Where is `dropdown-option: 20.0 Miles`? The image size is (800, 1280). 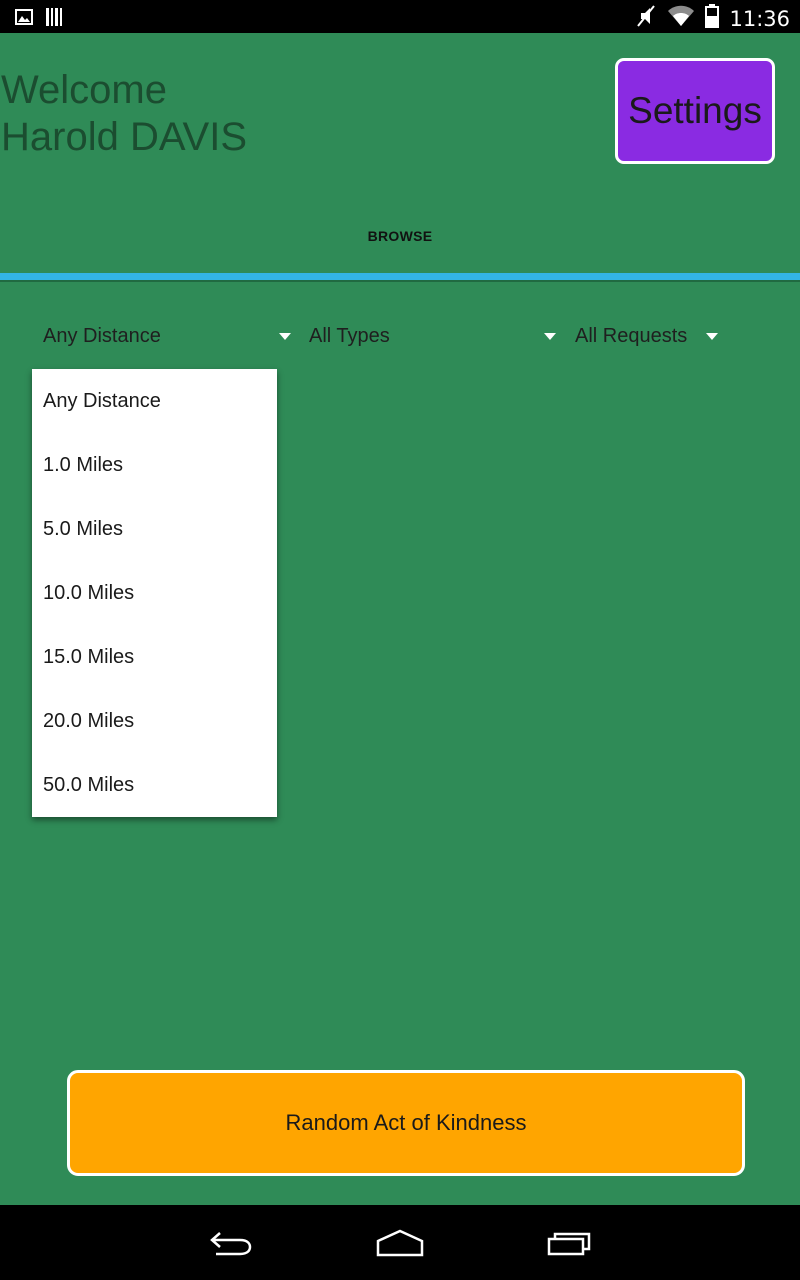 dropdown-option: 20.0 Miles is located at coordinates (154, 721).